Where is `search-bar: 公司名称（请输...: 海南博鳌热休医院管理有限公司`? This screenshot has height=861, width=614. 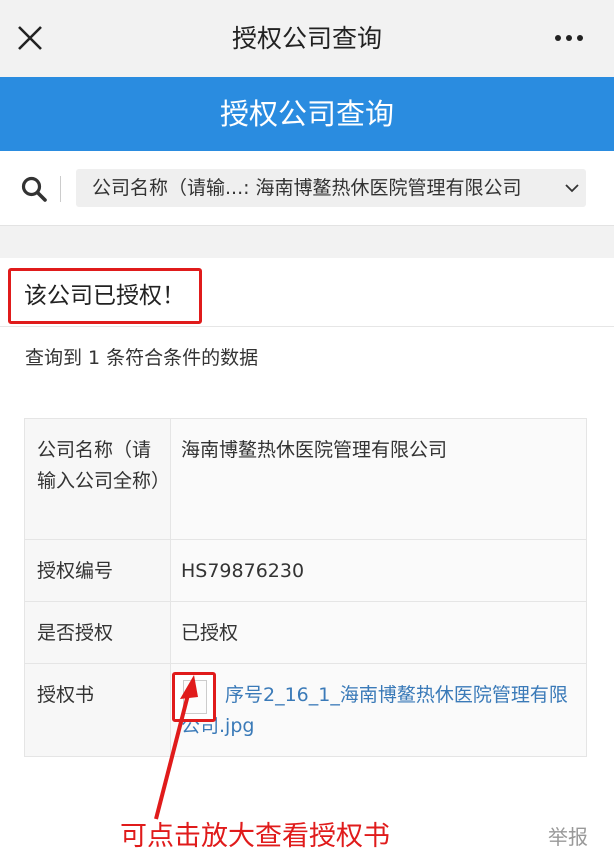 search-bar: 公司名称（请输...: 海南博鳌热休医院管理有限公司 is located at coordinates (307, 188).